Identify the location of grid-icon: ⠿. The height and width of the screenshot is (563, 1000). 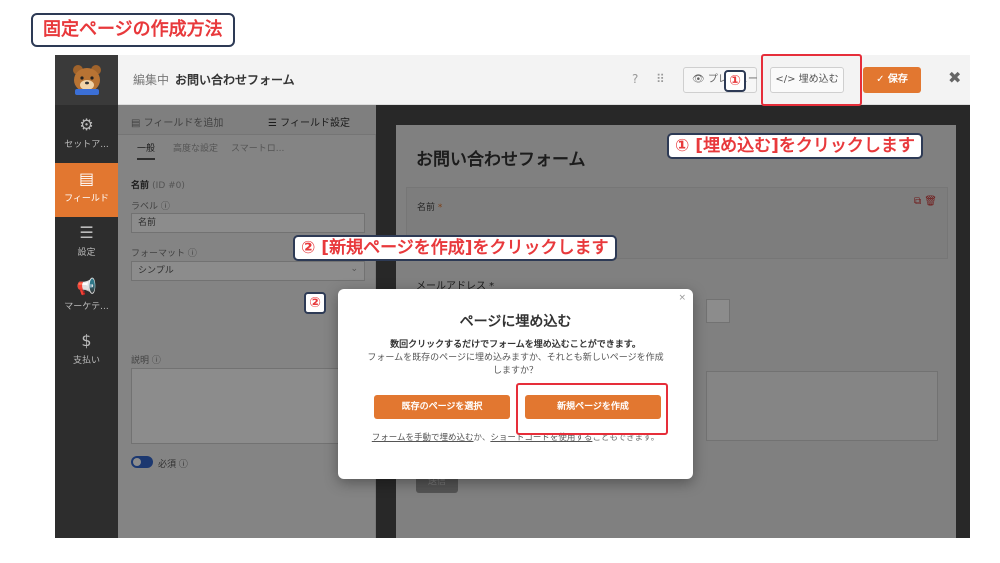
(660, 79).